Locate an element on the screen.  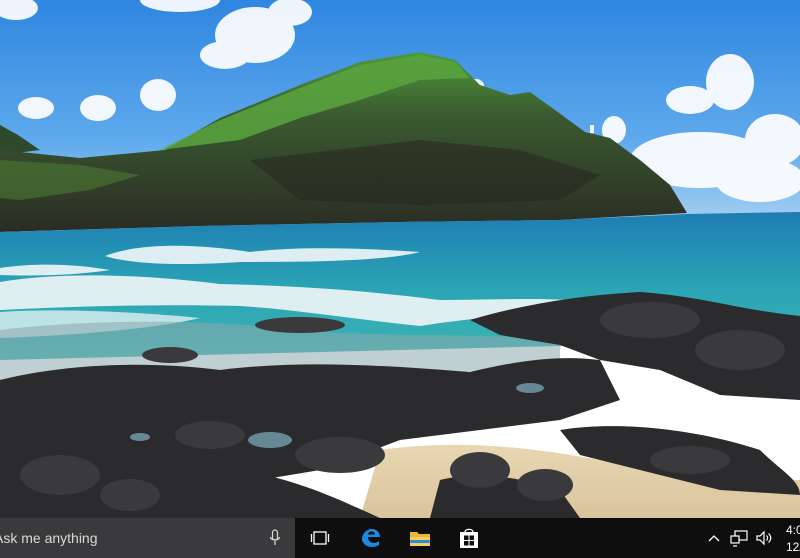
store-icon is located at coordinates (469, 538).